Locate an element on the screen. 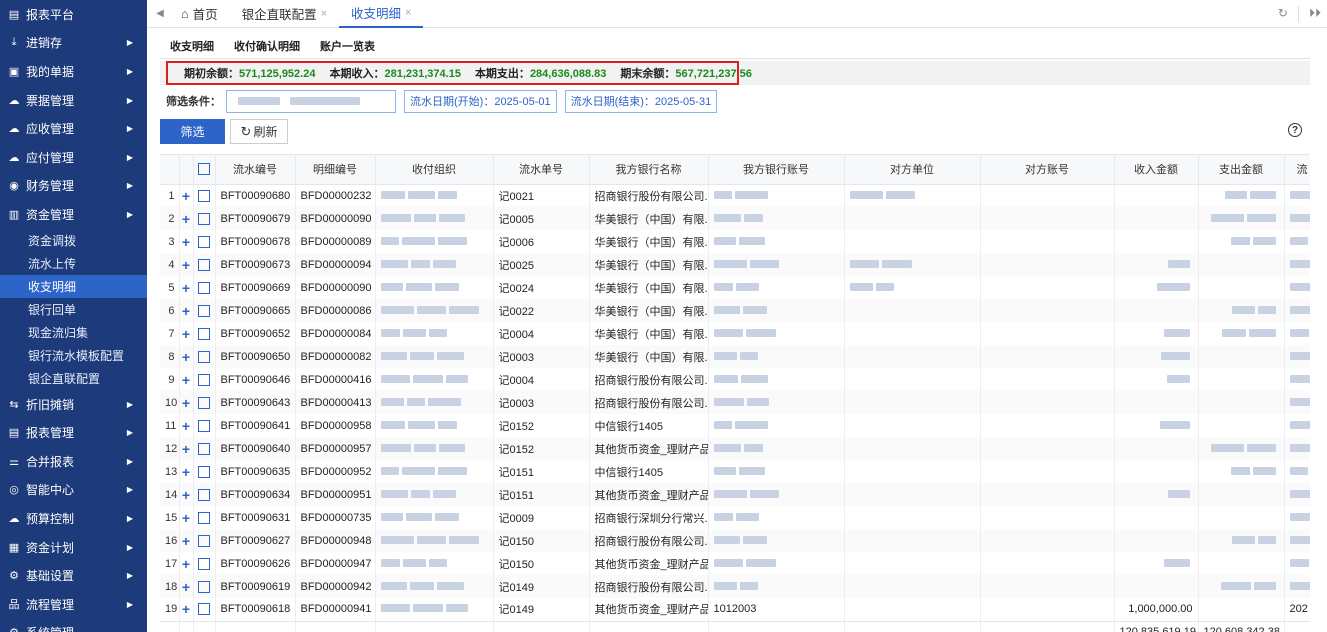  col-voucher-no: 流水单号 is located at coordinates (541, 170).